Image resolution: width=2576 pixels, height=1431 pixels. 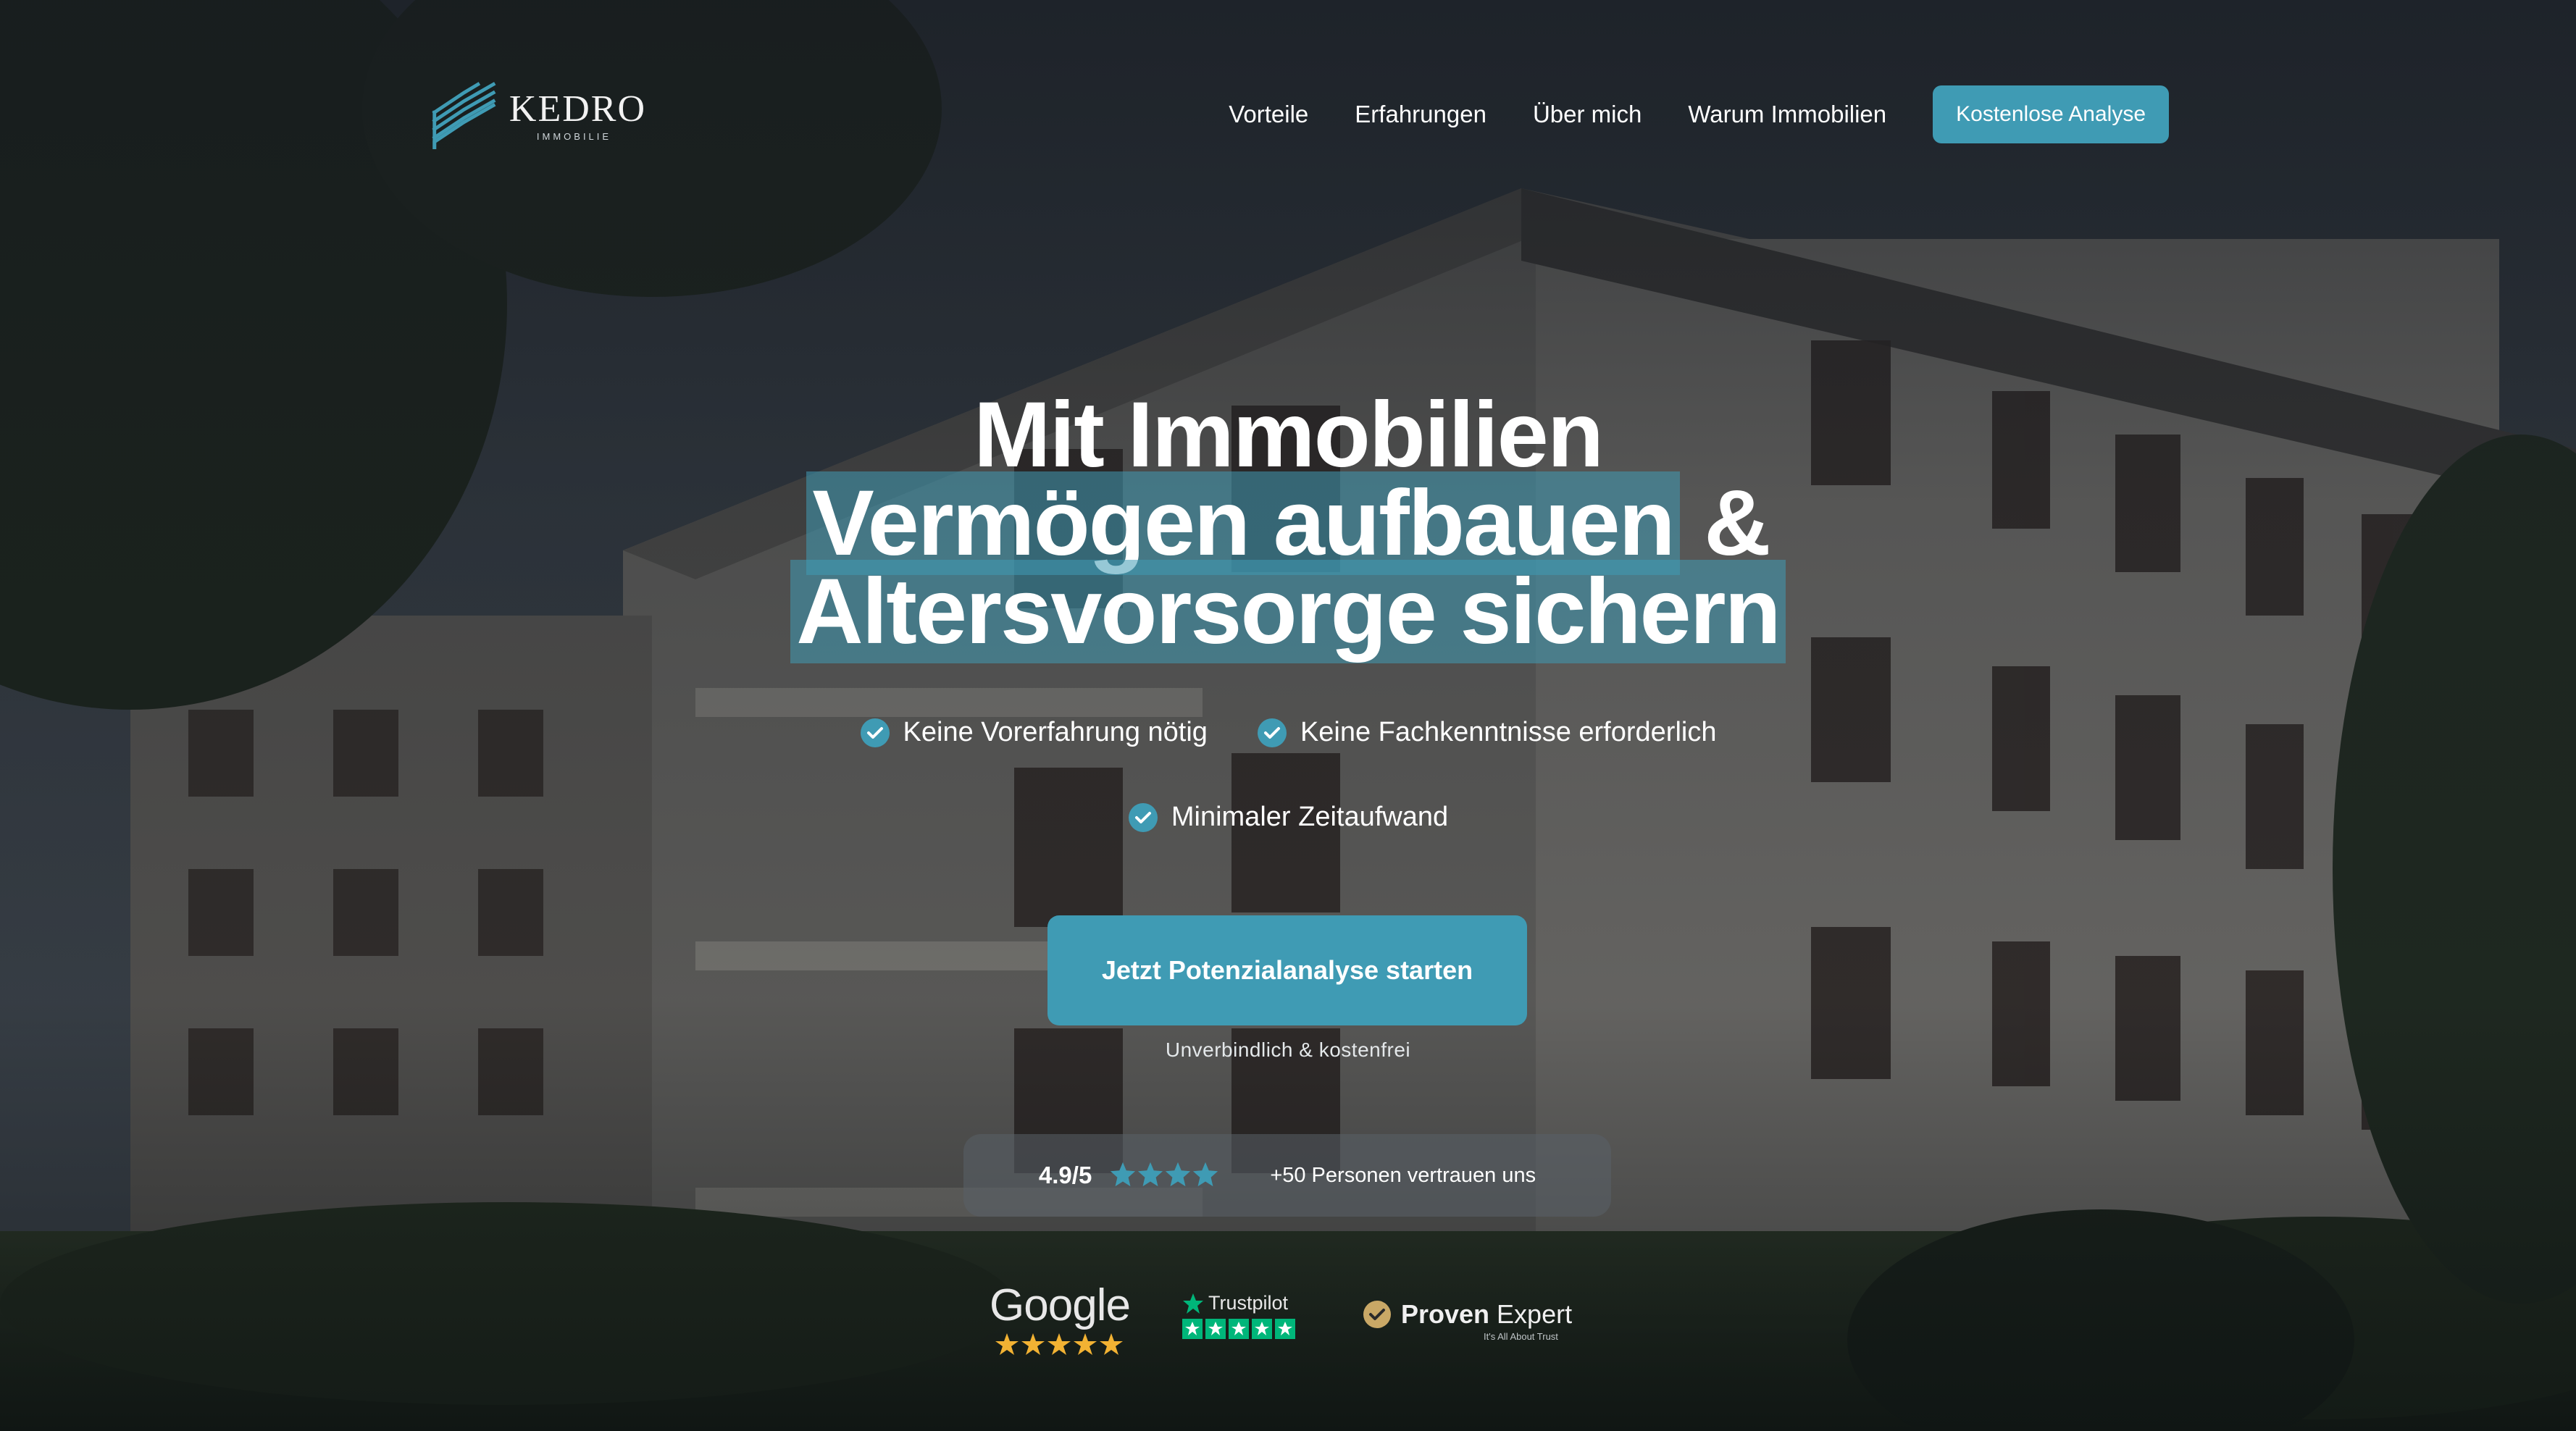 I want to click on provenexpert-label-bold: Proven, so click(x=1445, y=1314).